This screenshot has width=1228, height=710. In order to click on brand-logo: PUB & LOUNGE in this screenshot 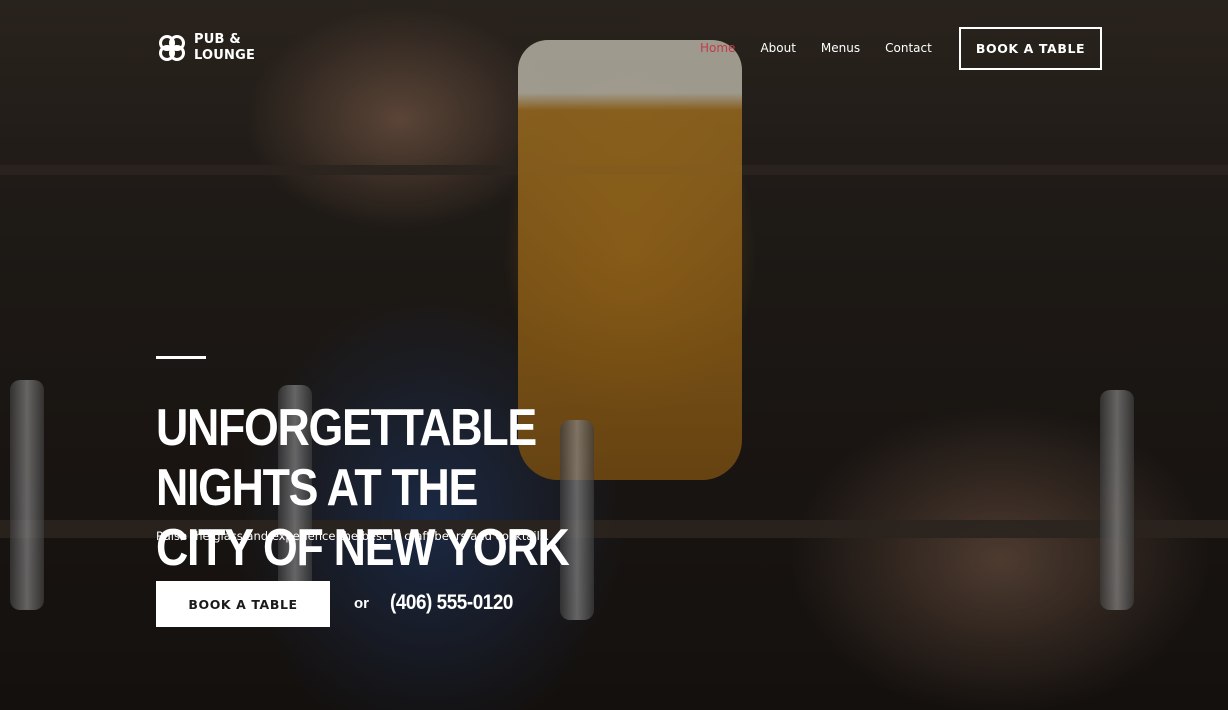, I will do `click(205, 48)`.